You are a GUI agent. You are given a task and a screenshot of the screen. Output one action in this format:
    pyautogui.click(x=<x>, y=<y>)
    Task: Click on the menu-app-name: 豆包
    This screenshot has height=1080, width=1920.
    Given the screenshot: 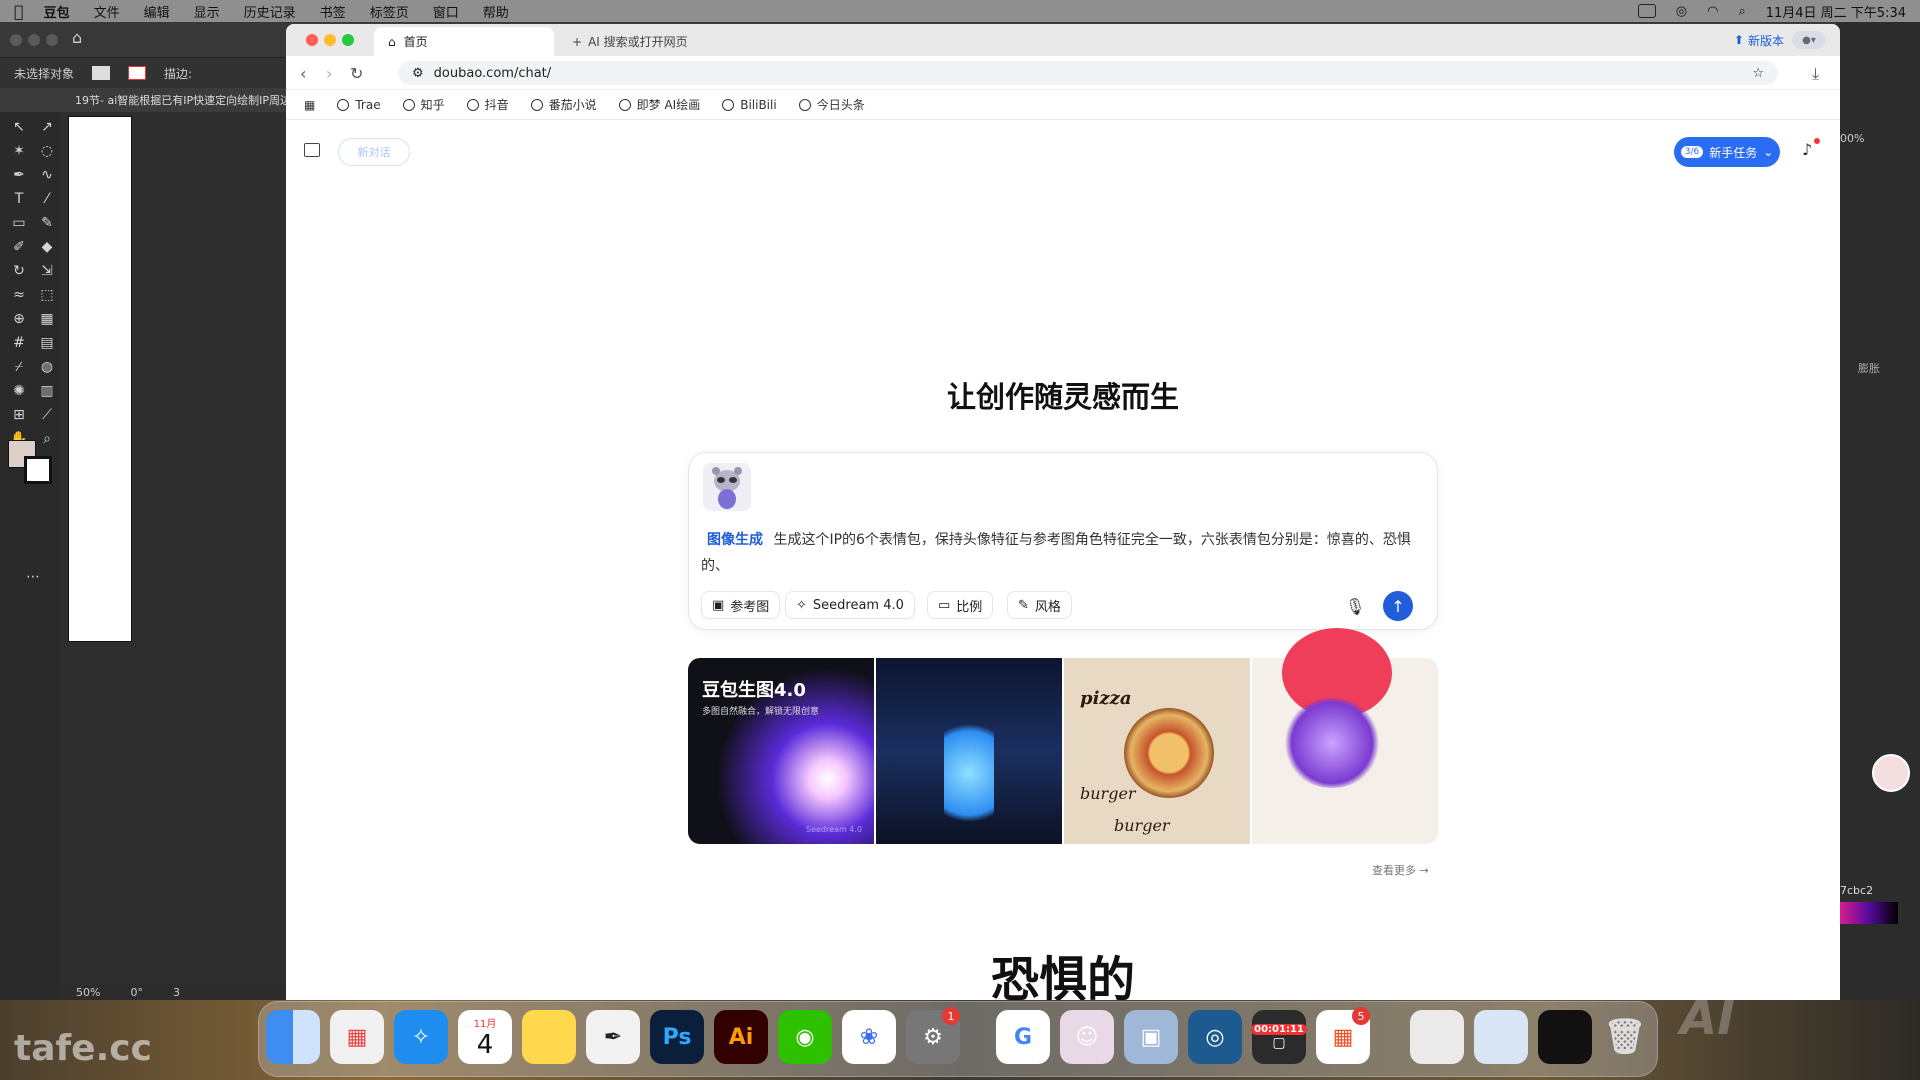 What is the action you would take?
    pyautogui.click(x=57, y=11)
    